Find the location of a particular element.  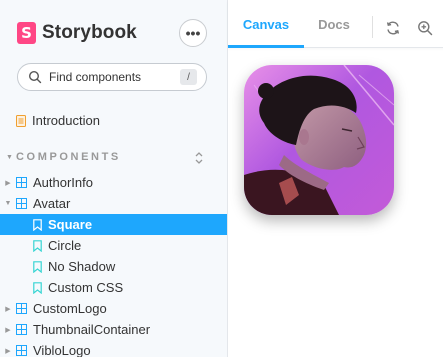

story-item-no-shadow: No Shadow is located at coordinates (113, 266).